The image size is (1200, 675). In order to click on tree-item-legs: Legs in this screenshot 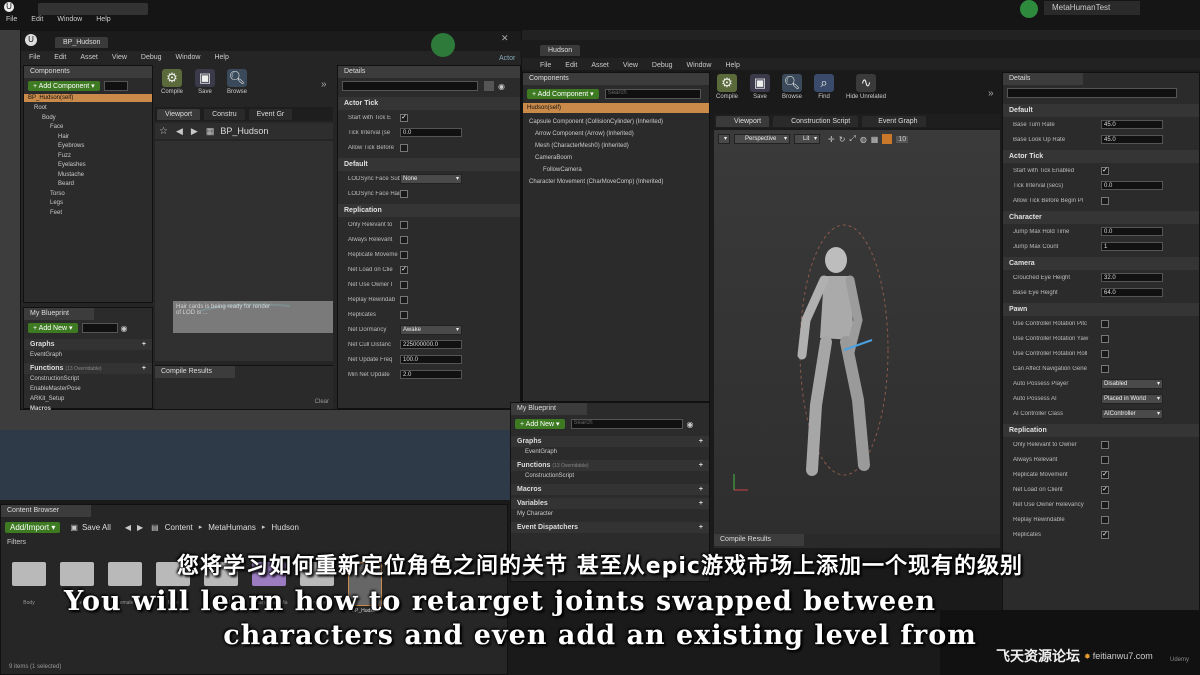, I will do `click(90, 204)`.